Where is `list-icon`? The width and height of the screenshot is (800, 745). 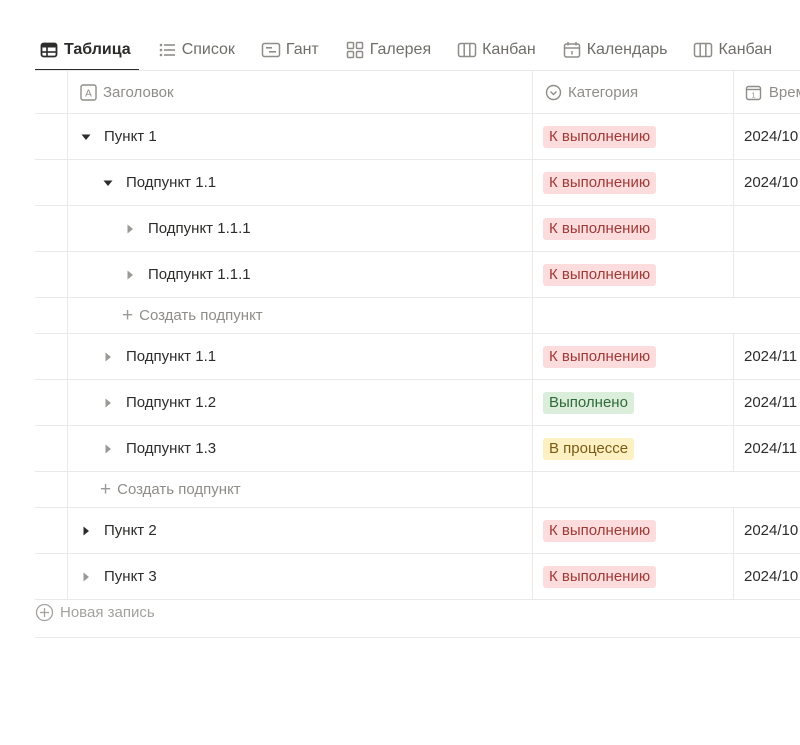
list-icon is located at coordinates (167, 50).